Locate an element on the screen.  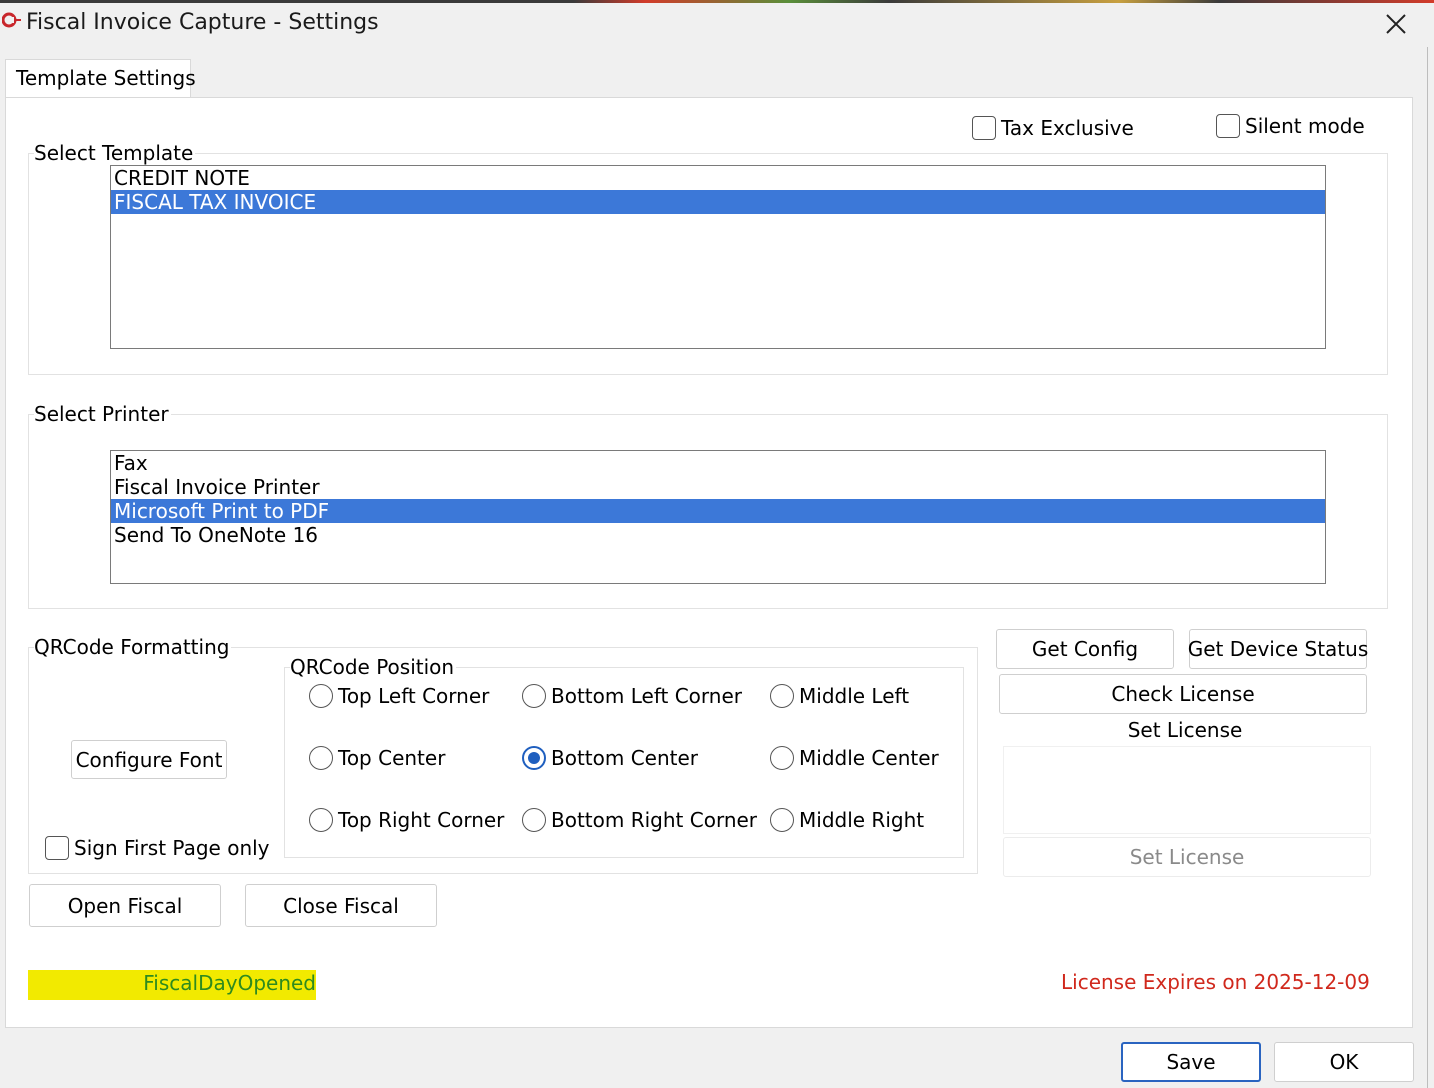
radio-label: Bottom Right Corner is located at coordinates (654, 820).